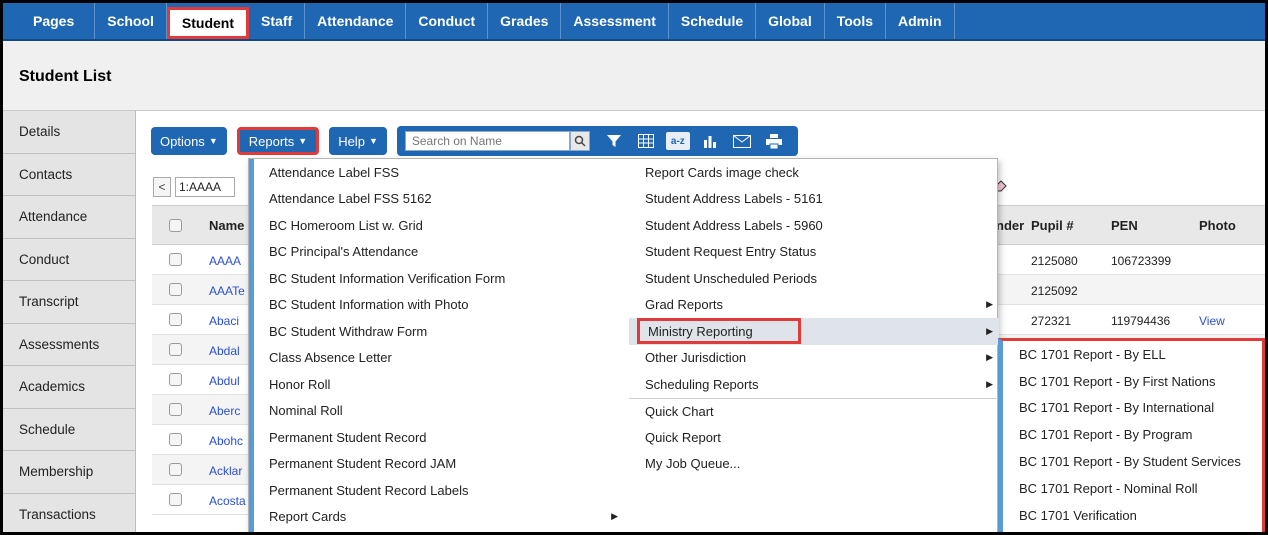 The width and height of the screenshot is (1268, 535). What do you see at coordinates (277, 21) in the screenshot?
I see `tab-staff: Staff` at bounding box center [277, 21].